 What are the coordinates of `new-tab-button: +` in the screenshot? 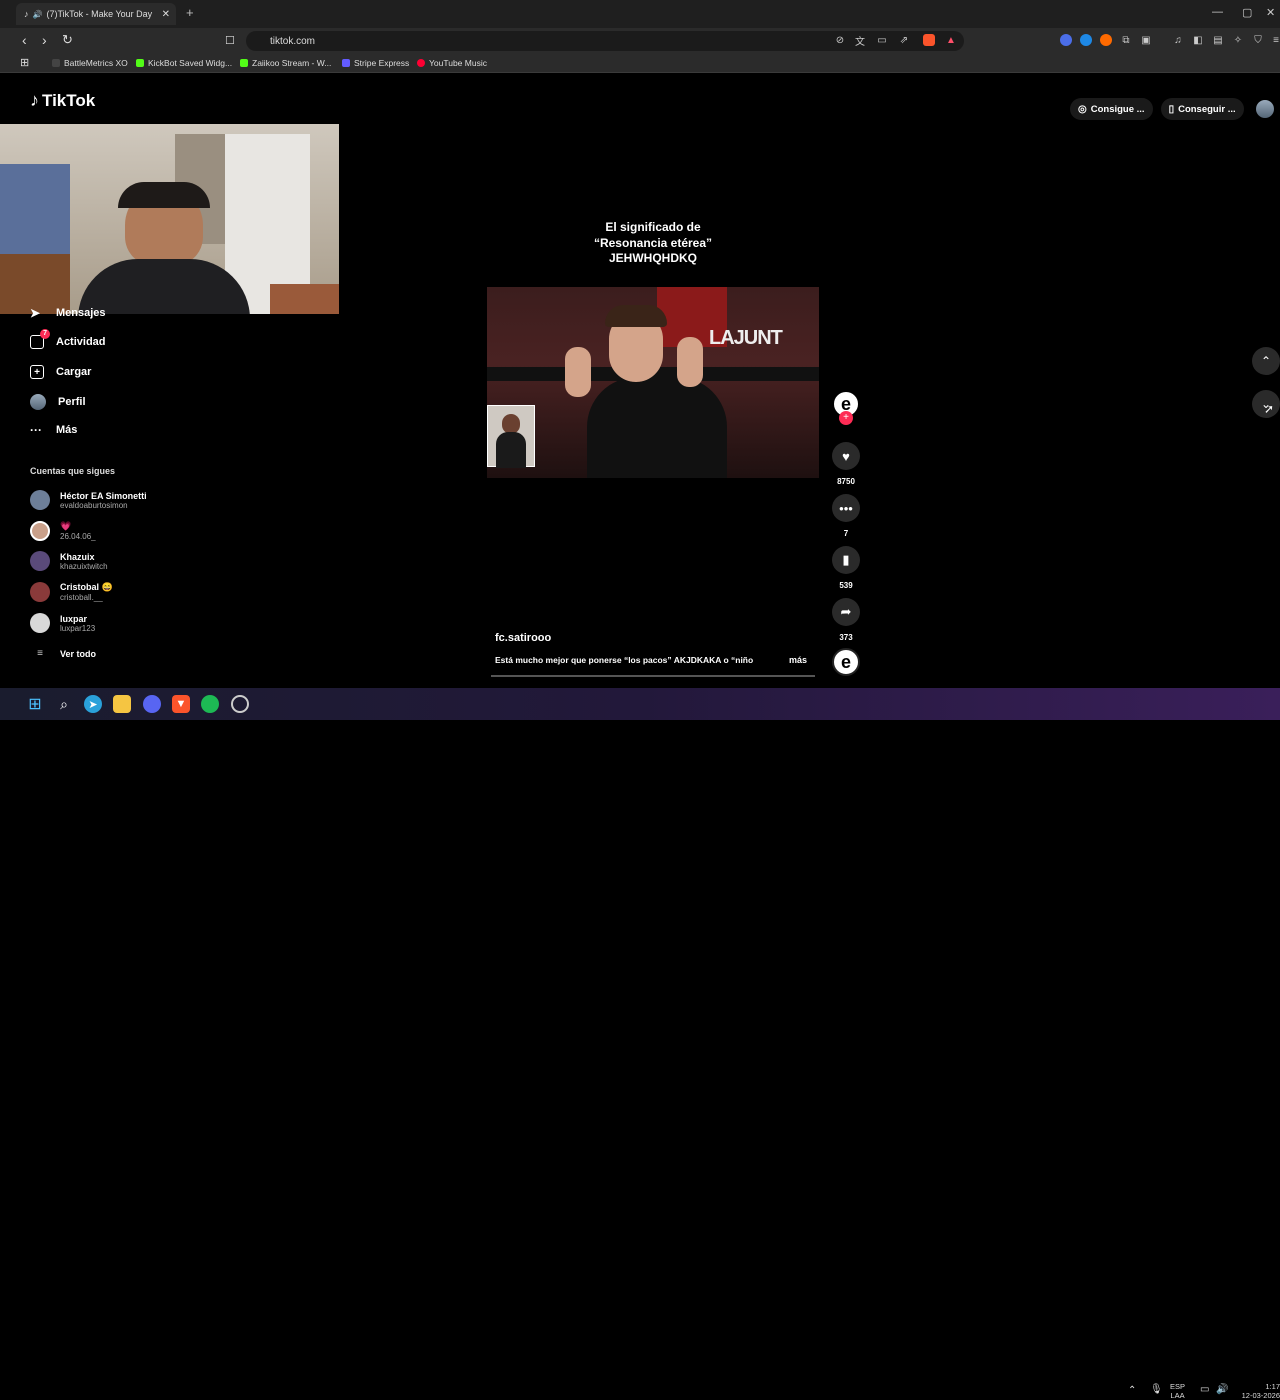 It's located at (190, 12).